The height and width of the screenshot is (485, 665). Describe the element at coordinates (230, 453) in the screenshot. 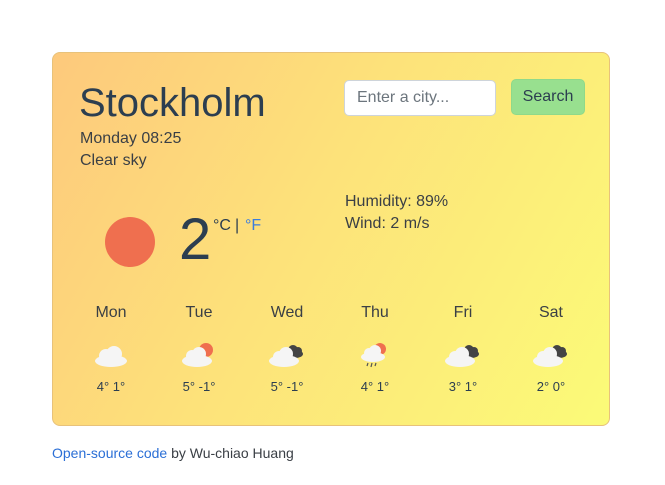

I see `author-credit: by Wu-chiao Huang` at that location.